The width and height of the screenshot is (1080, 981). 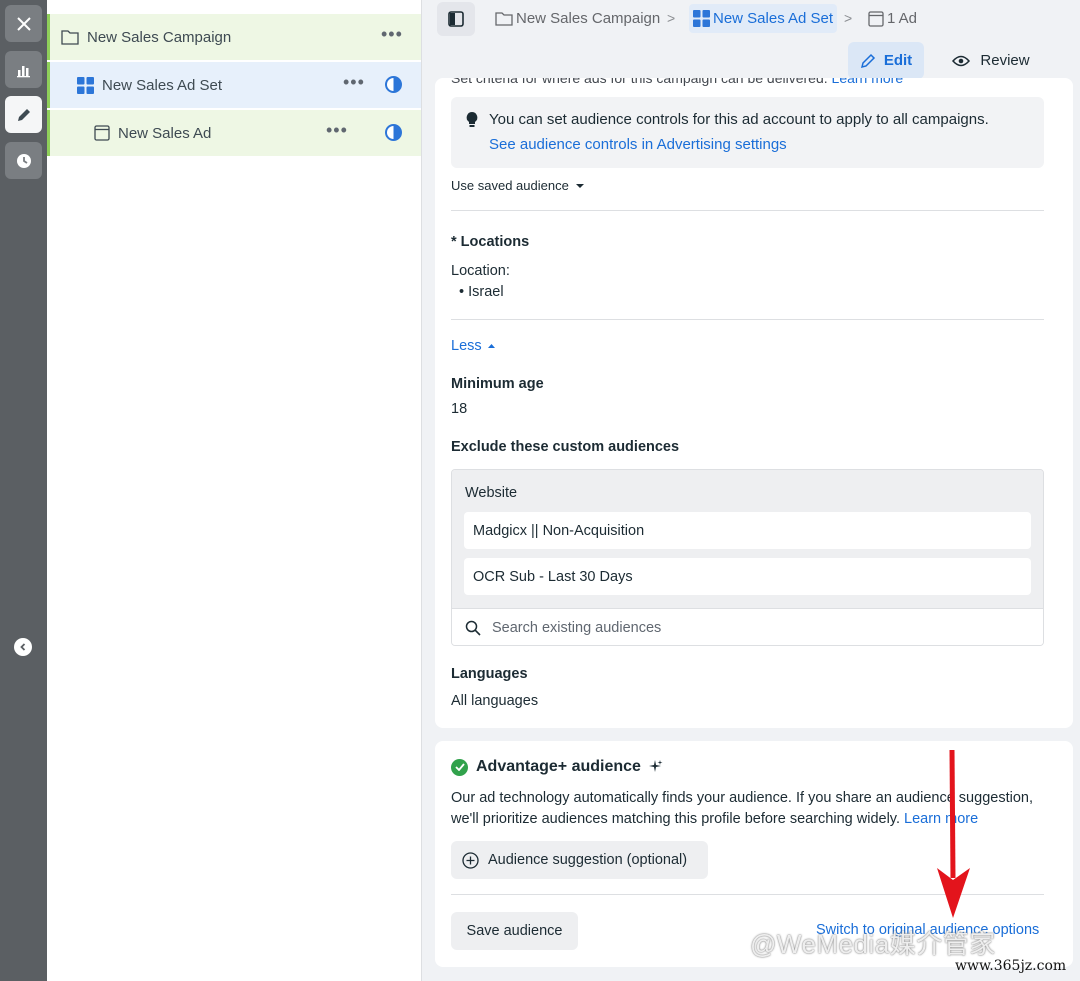 I want to click on bar-chart-icon, so click(x=23, y=71).